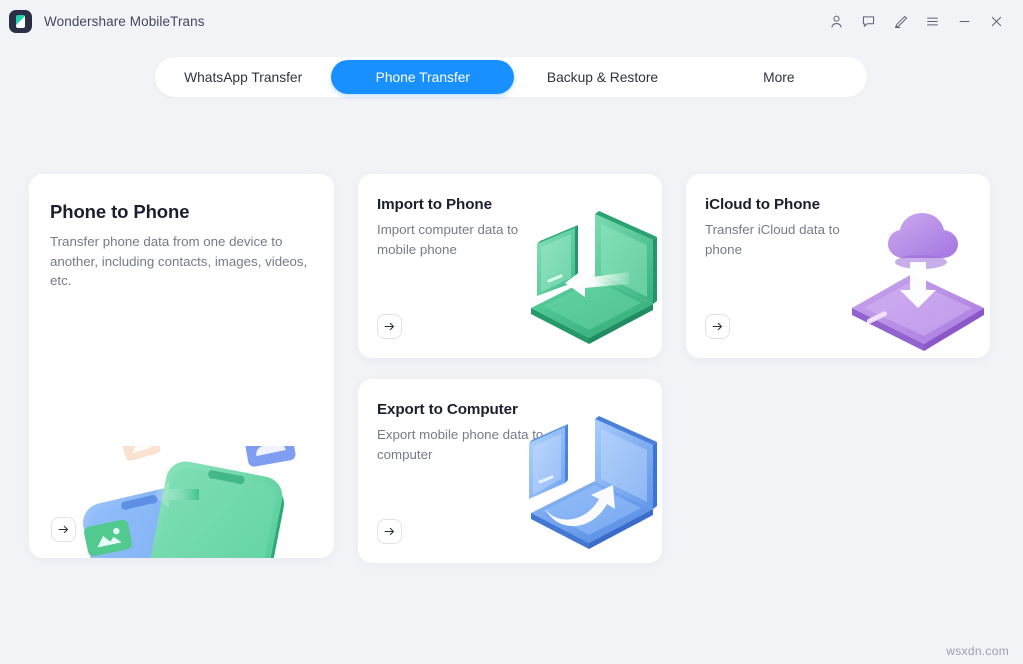 This screenshot has width=1023, height=664. I want to click on mobiletrans-logo-icon, so click(20, 21).